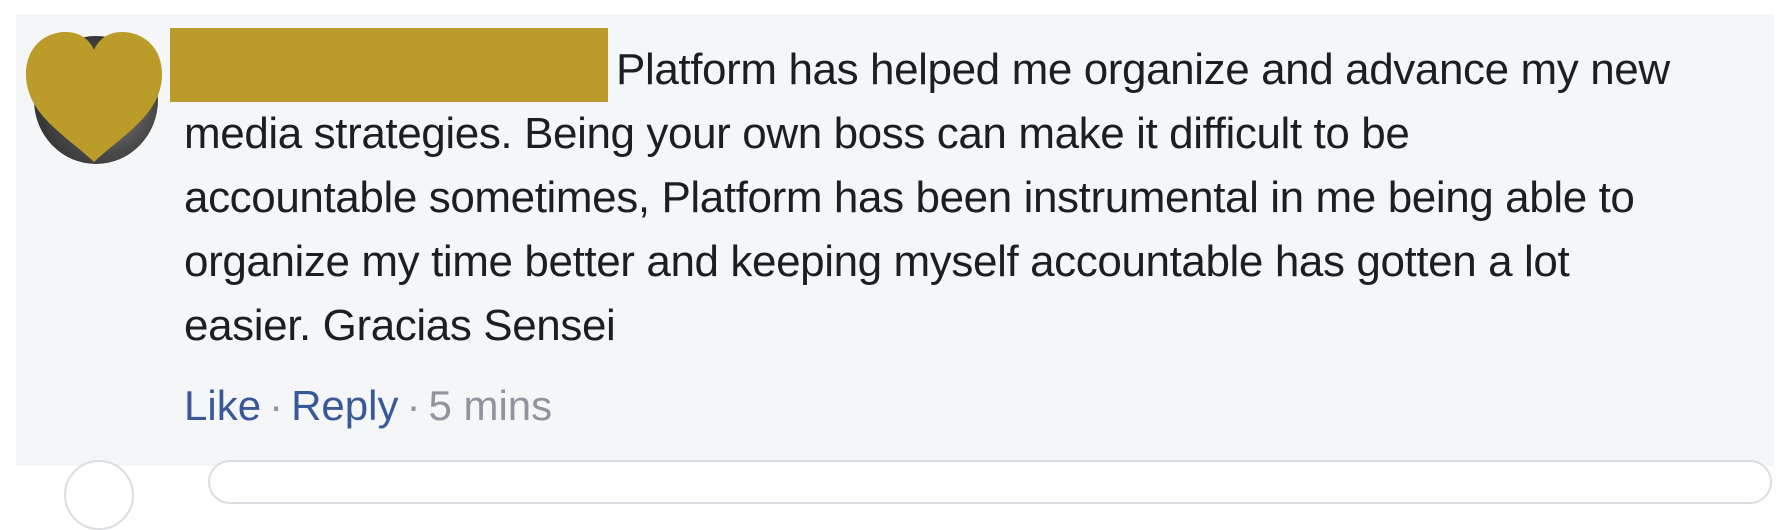 The image size is (1786, 530). Describe the element at coordinates (400, 325) in the screenshot. I see `comment-line: easier. Gracias Sensei` at that location.